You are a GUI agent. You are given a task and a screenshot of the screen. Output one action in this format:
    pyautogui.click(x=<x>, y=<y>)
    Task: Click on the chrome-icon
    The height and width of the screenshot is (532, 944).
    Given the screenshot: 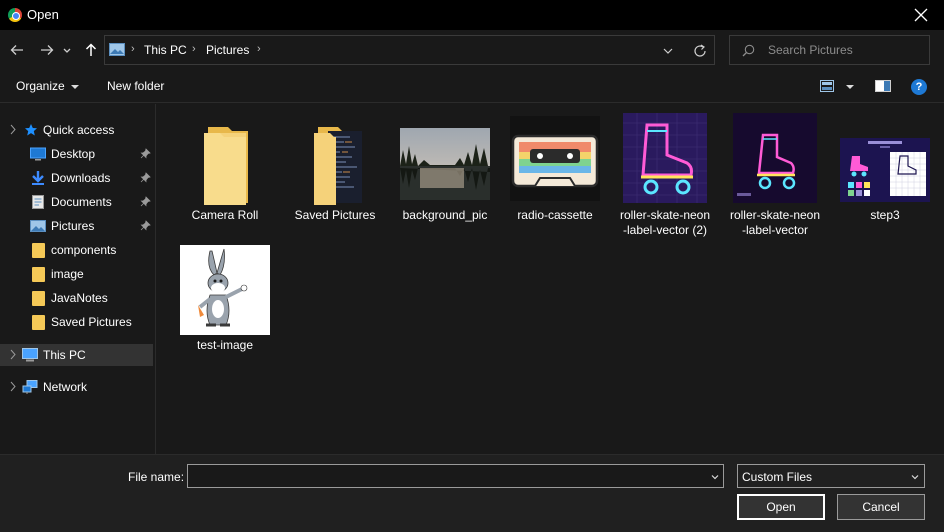 What is the action you would take?
    pyautogui.click(x=15, y=15)
    